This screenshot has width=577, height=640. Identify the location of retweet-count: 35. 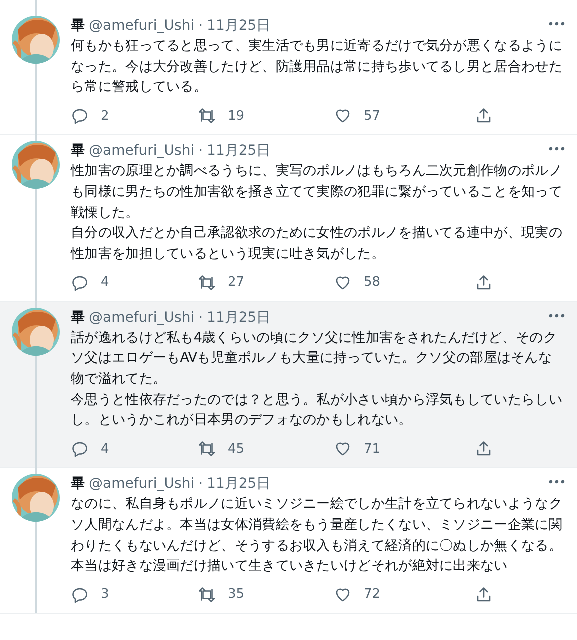
(236, 594).